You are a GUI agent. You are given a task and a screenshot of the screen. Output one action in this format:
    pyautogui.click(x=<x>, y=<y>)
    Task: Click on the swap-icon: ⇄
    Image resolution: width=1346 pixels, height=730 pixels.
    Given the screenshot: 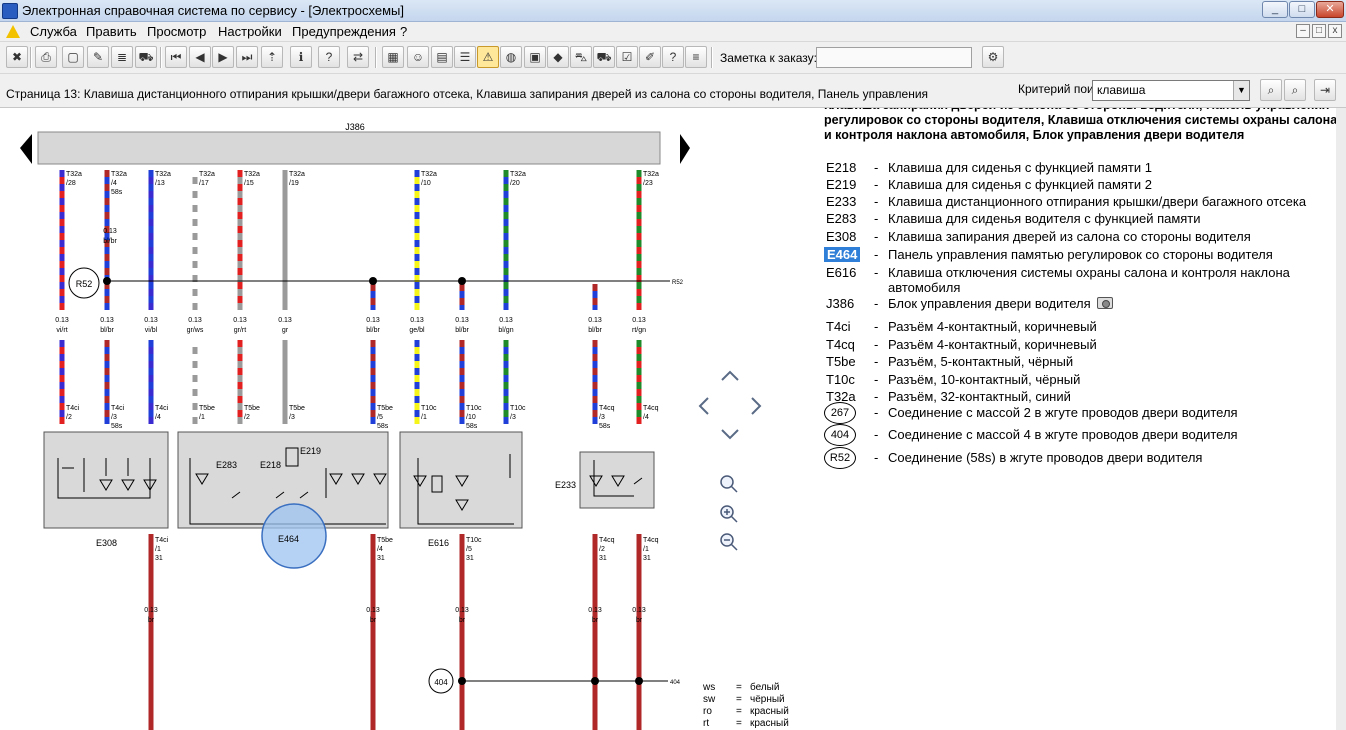 What is the action you would take?
    pyautogui.click(x=358, y=57)
    